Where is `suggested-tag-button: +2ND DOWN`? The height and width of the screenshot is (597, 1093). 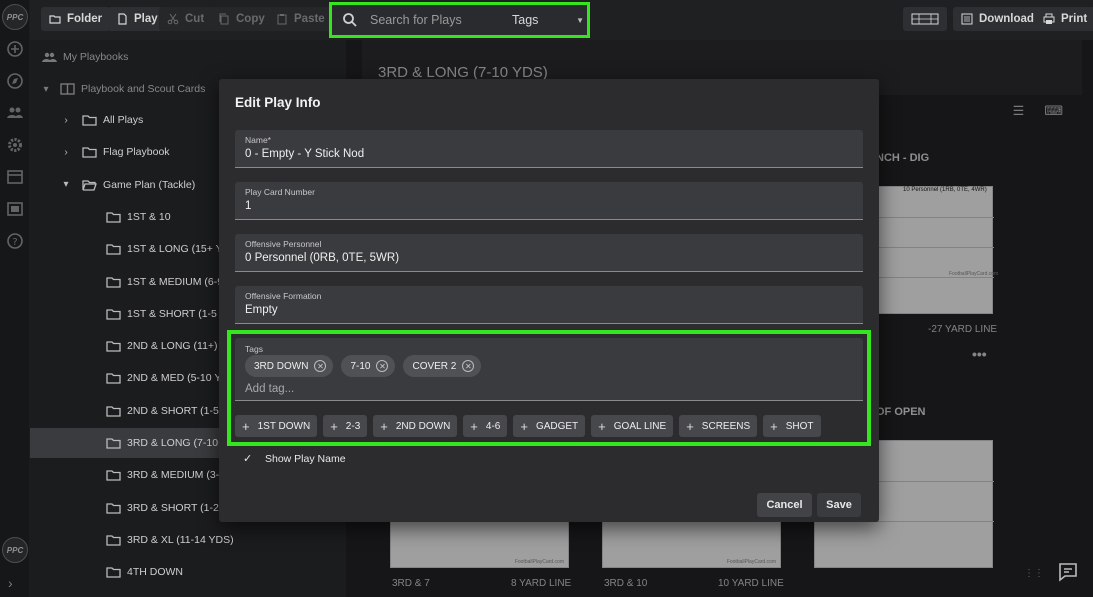 suggested-tag-button: +2ND DOWN is located at coordinates (415, 426).